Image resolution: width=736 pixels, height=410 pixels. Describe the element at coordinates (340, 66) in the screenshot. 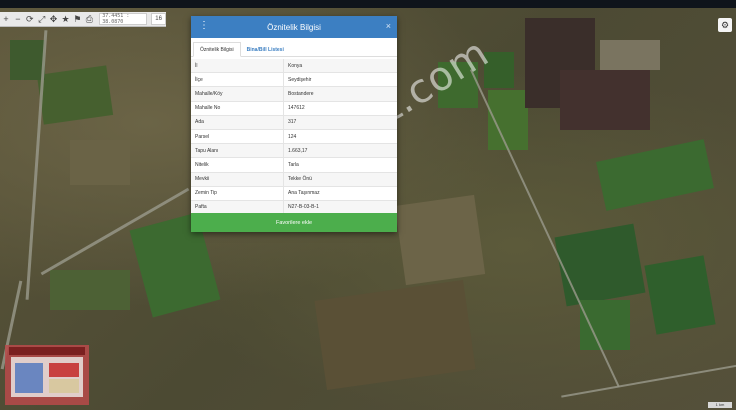

I see `row-value: Konya` at that location.